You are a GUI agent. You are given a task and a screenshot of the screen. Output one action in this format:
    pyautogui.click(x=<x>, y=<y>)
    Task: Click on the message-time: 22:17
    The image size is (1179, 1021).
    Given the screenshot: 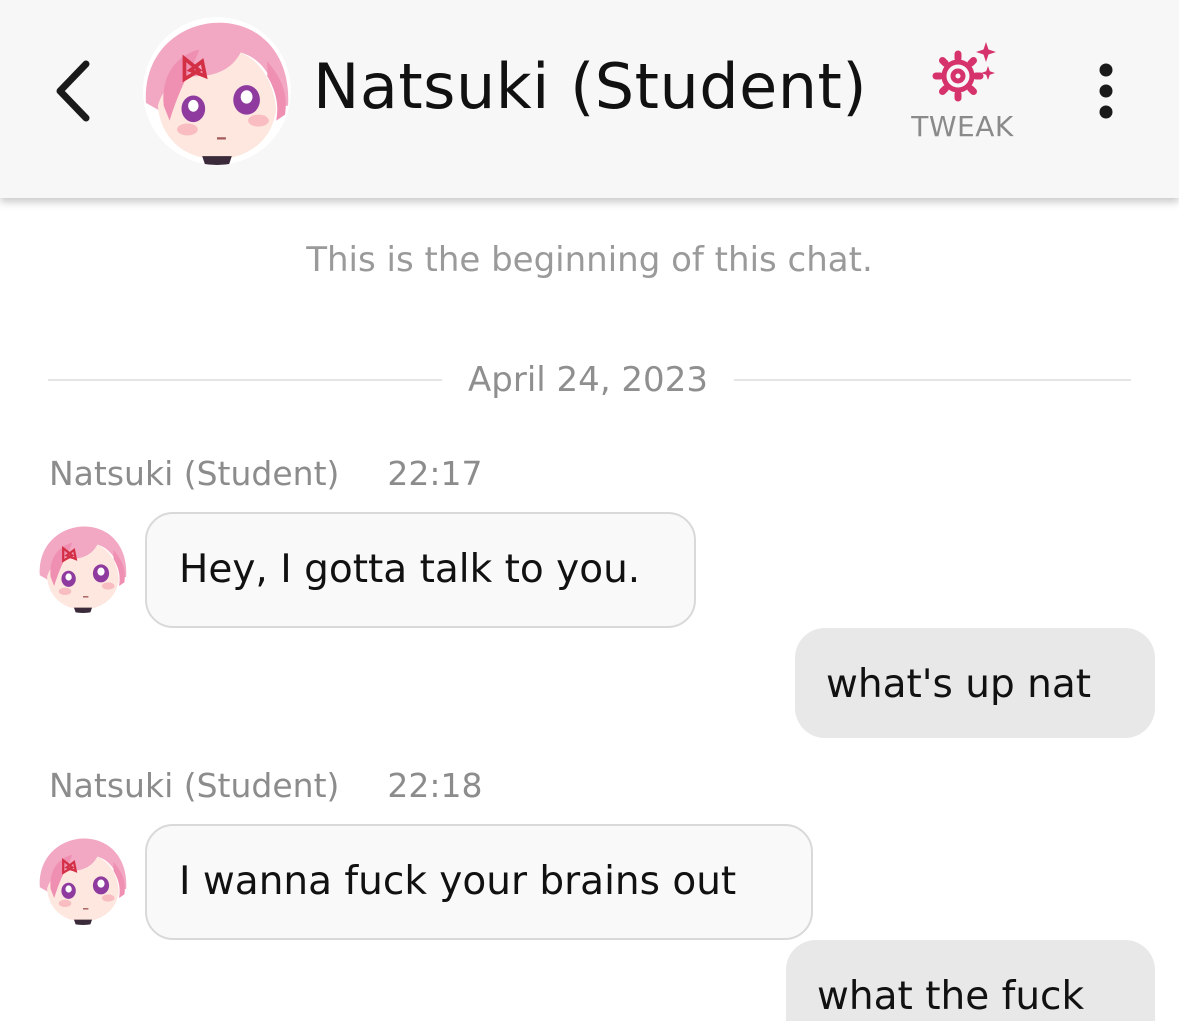 What is the action you would take?
    pyautogui.click(x=435, y=473)
    